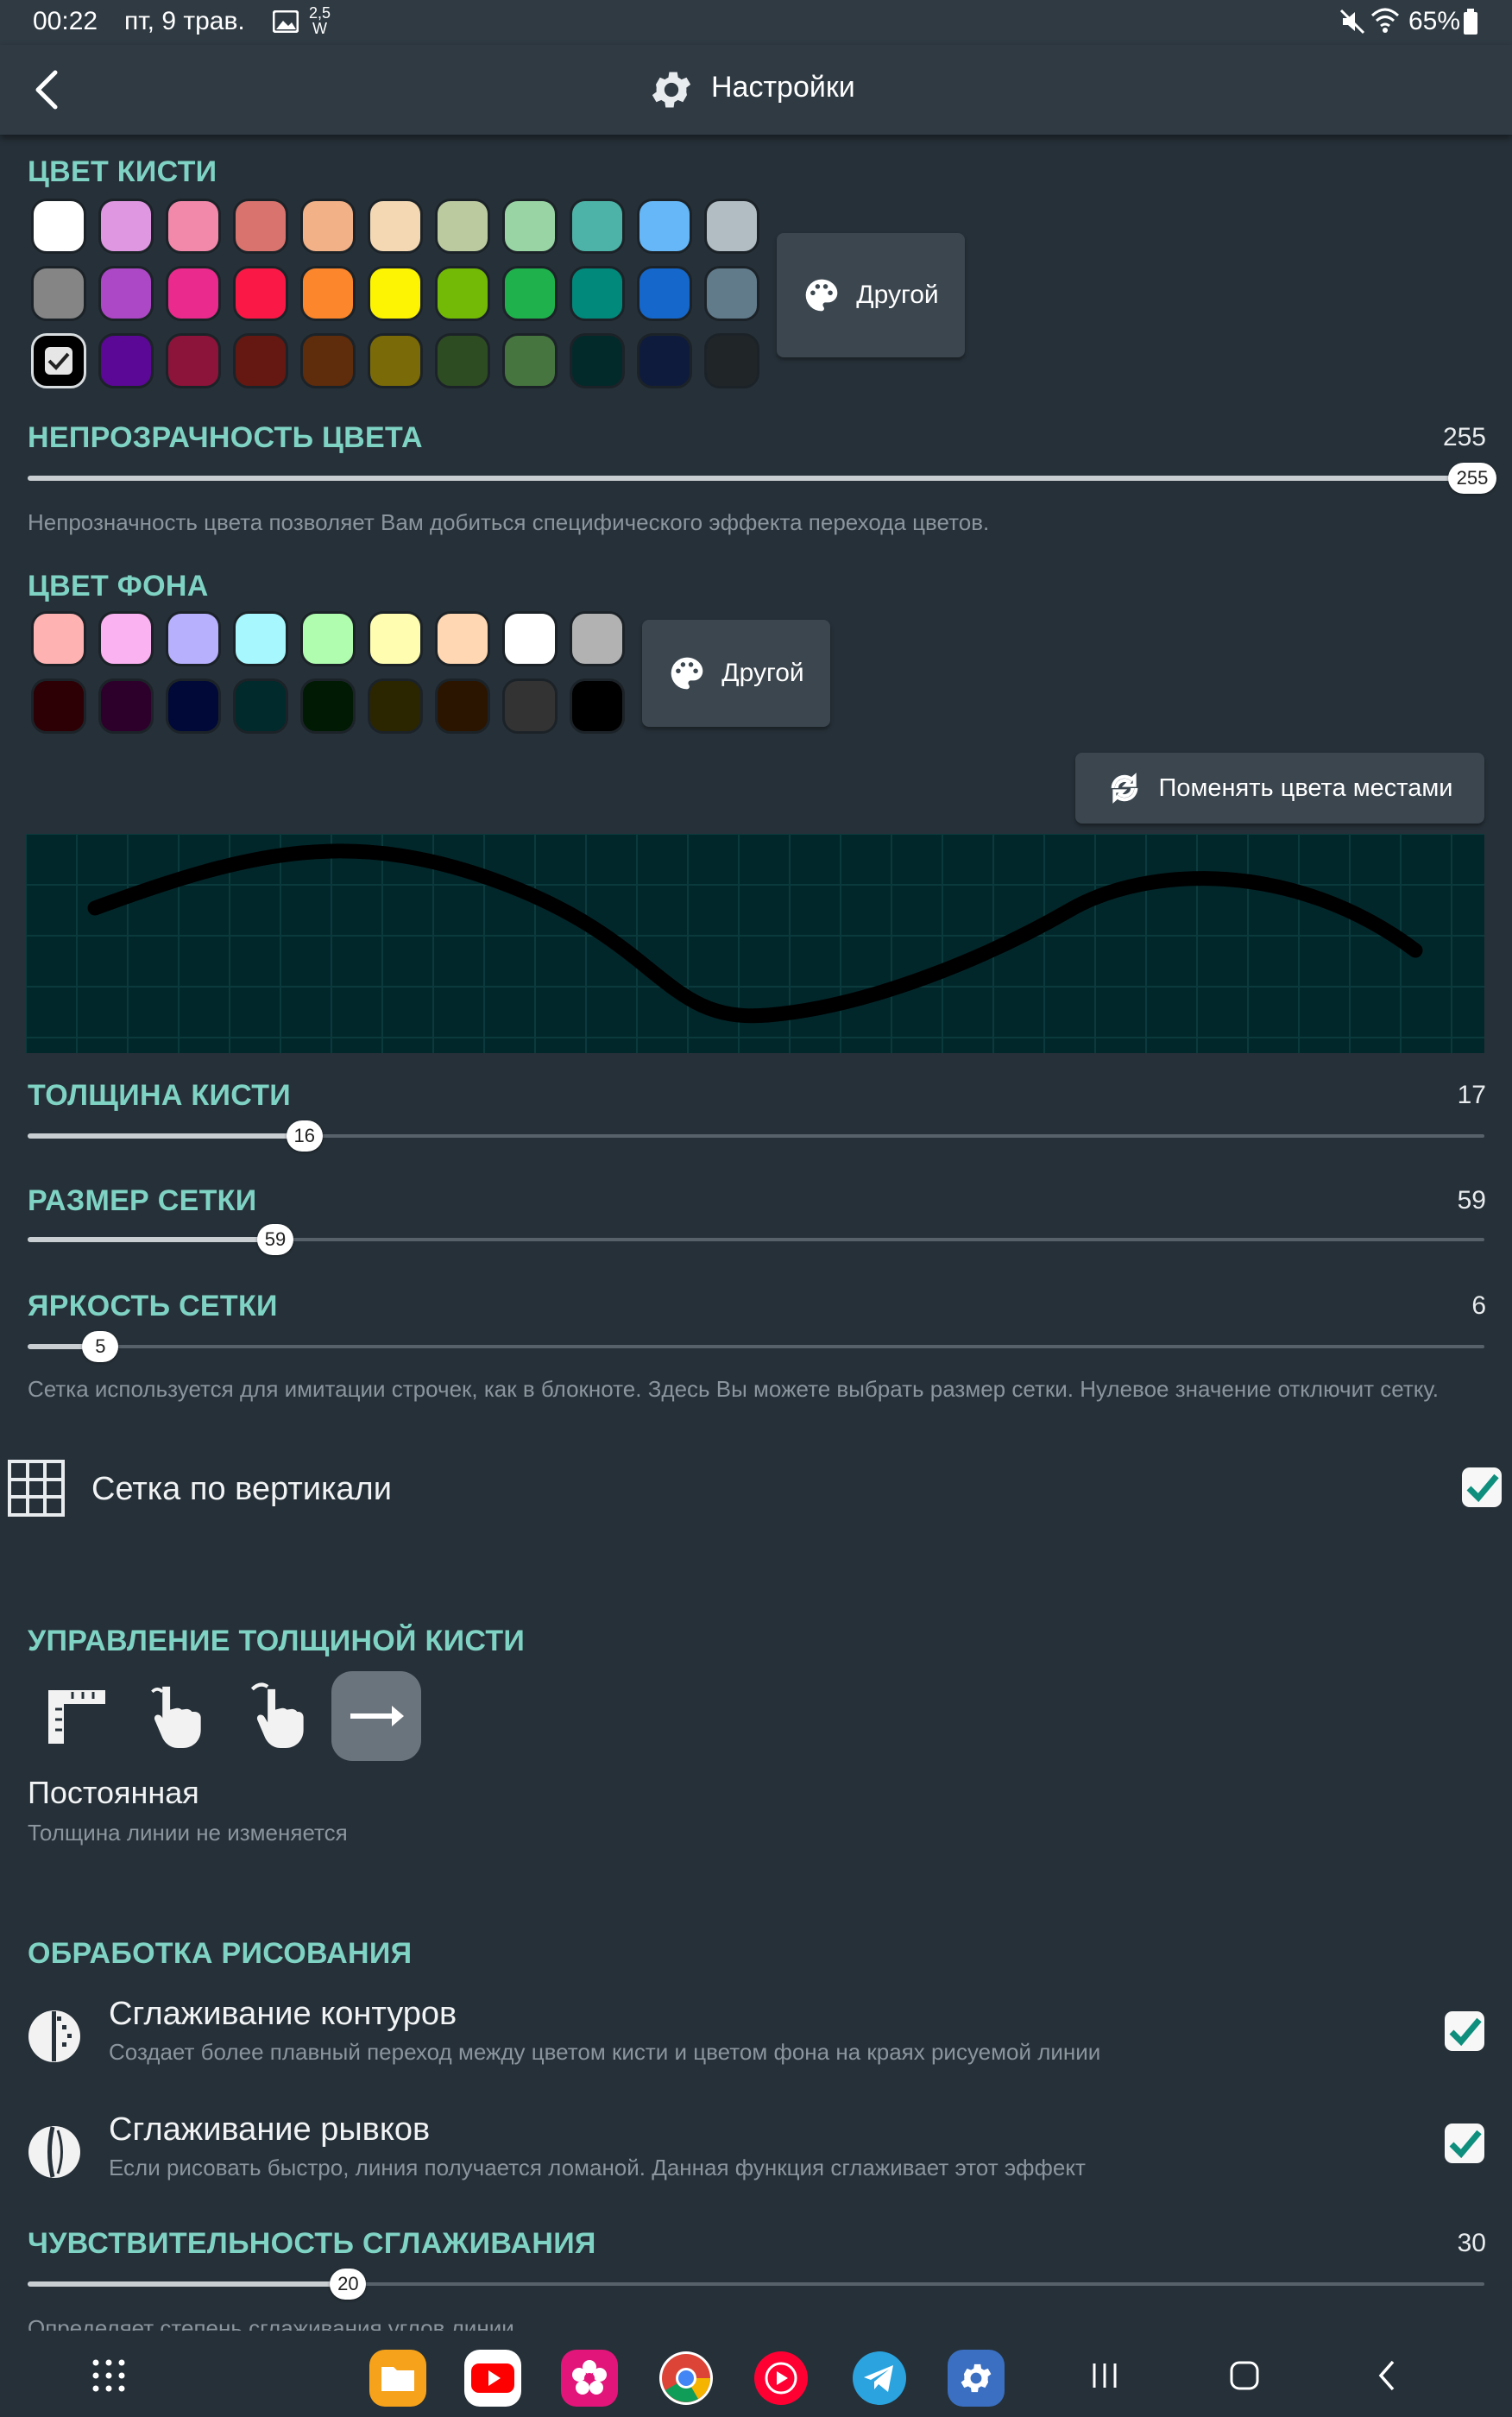 This screenshot has height=2417, width=1512. I want to click on settings-app-icon, so click(976, 2378).